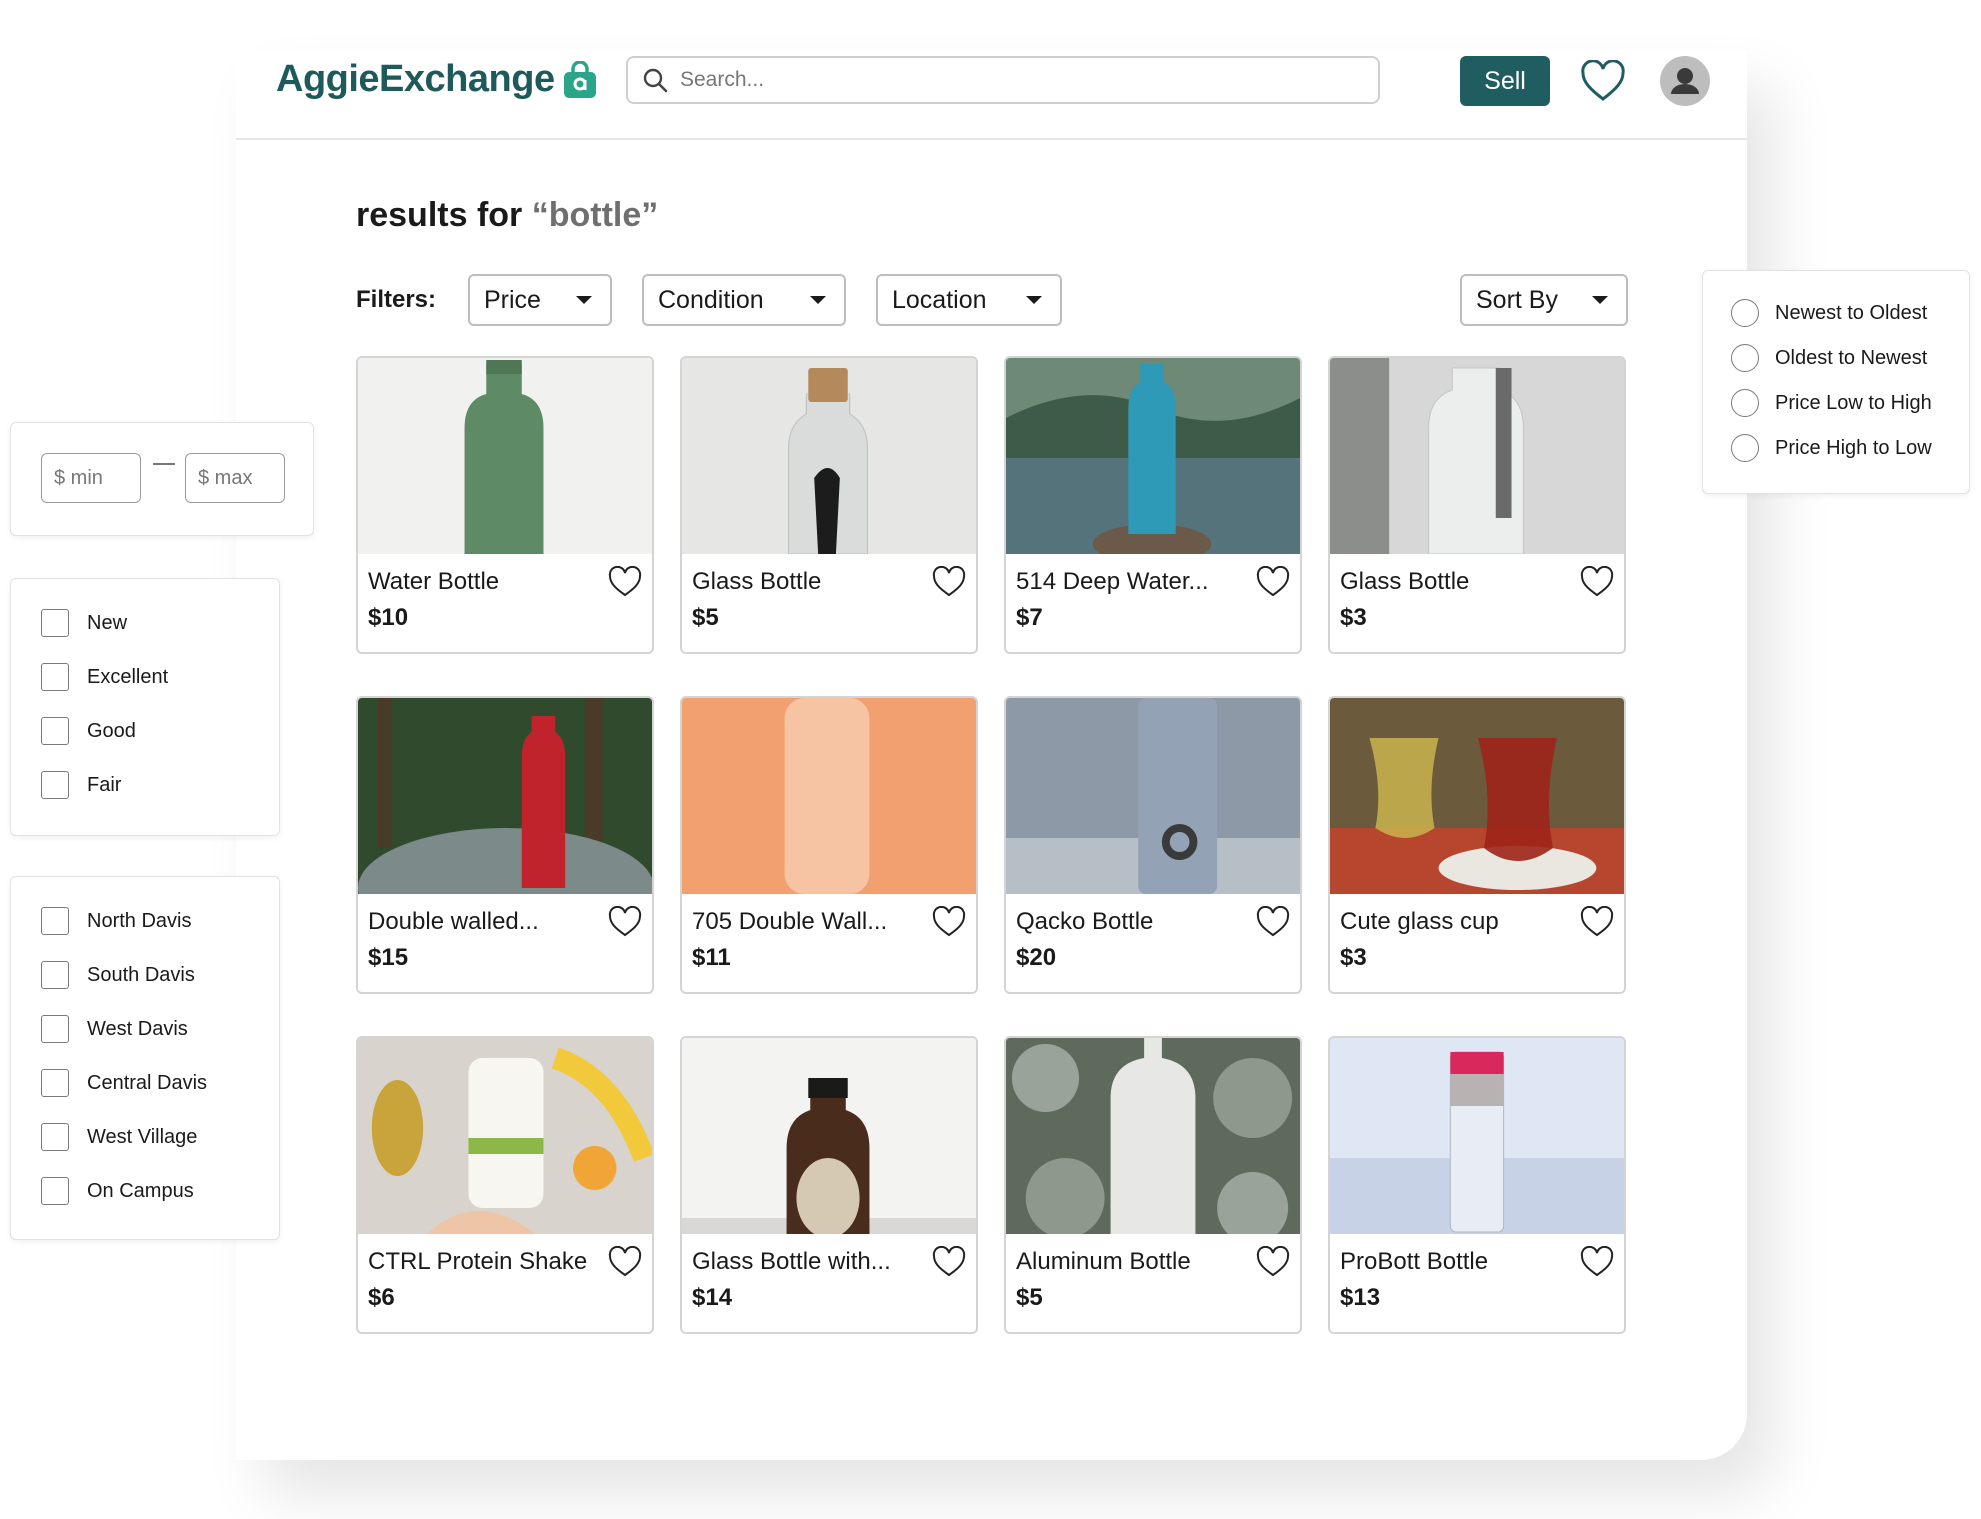 The image size is (1981, 1519). What do you see at coordinates (396, 299) in the screenshot?
I see `filters-label: Filters:` at bounding box center [396, 299].